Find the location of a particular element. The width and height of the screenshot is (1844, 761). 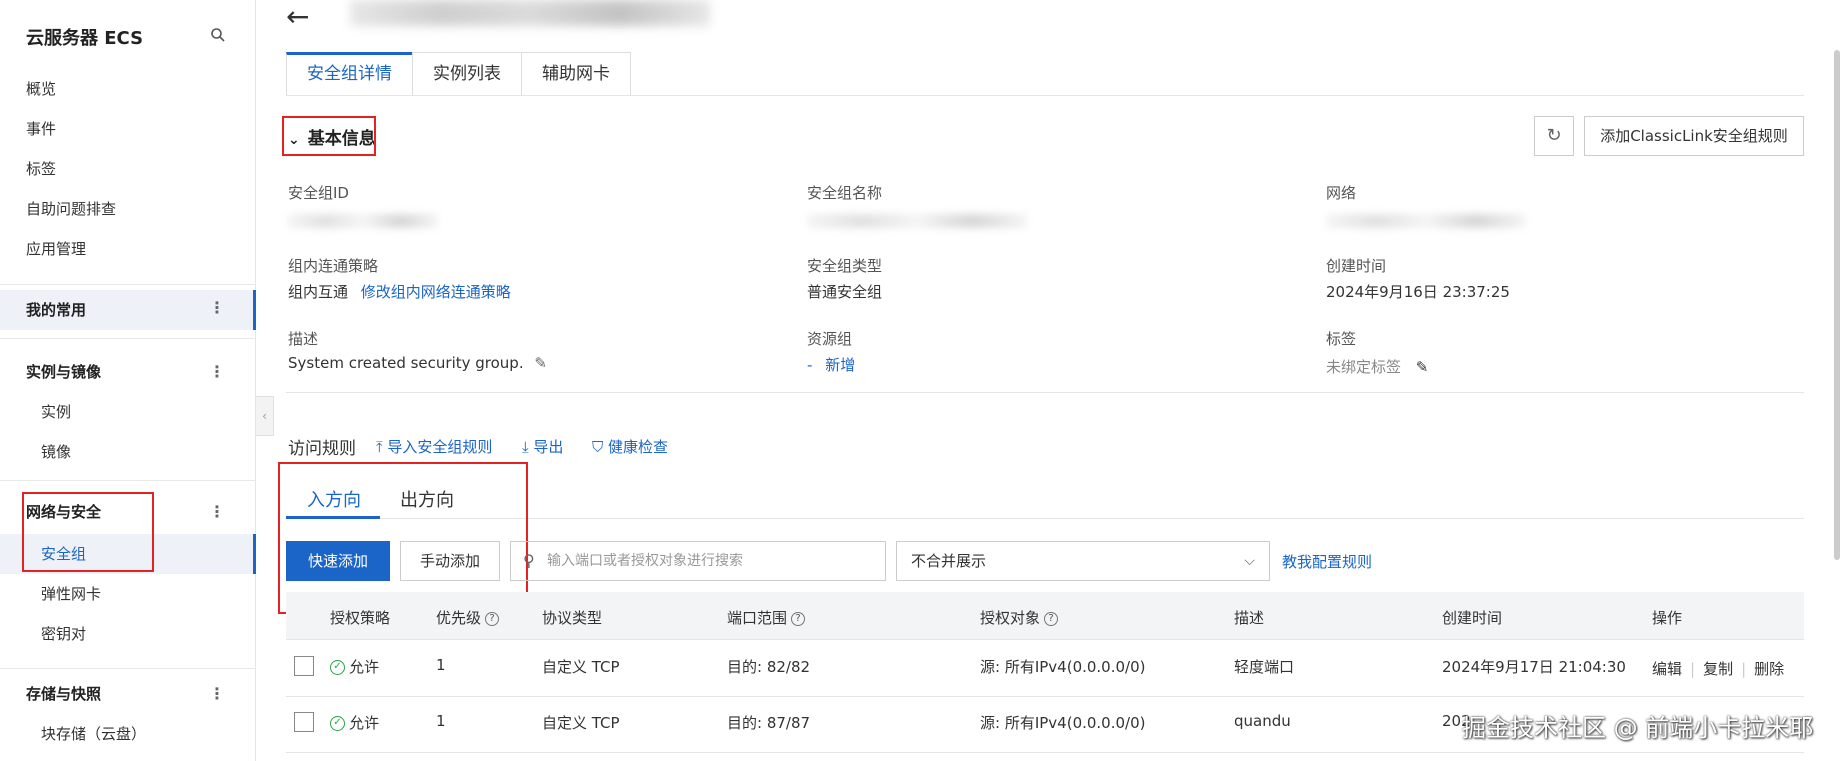

sidebar-item-tags: 标签 is located at coordinates (41, 169).